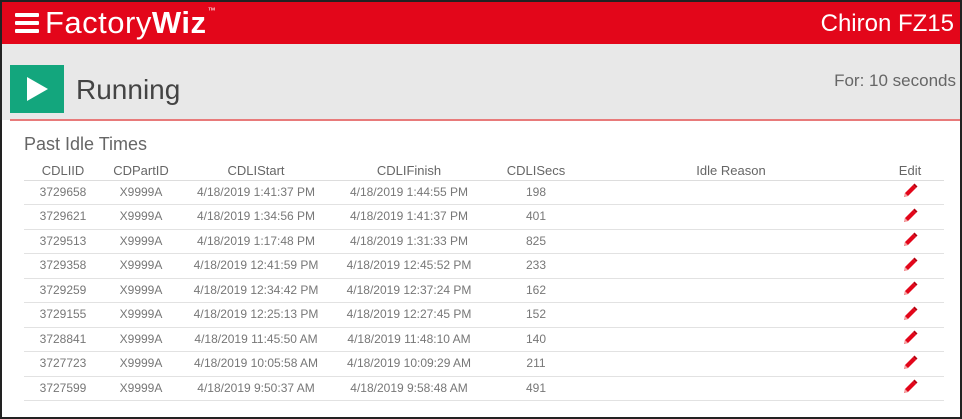 This screenshot has height=419, width=962. I want to click on cell-cdlistart: 4/18/2019 12:41:59 PM, so click(256, 266).